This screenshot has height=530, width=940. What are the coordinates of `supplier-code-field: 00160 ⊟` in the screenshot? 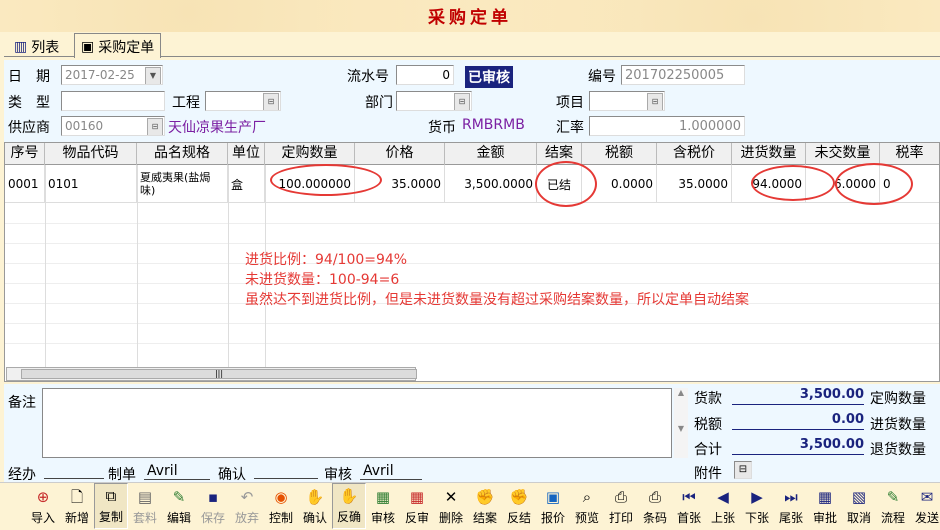 It's located at (113, 126).